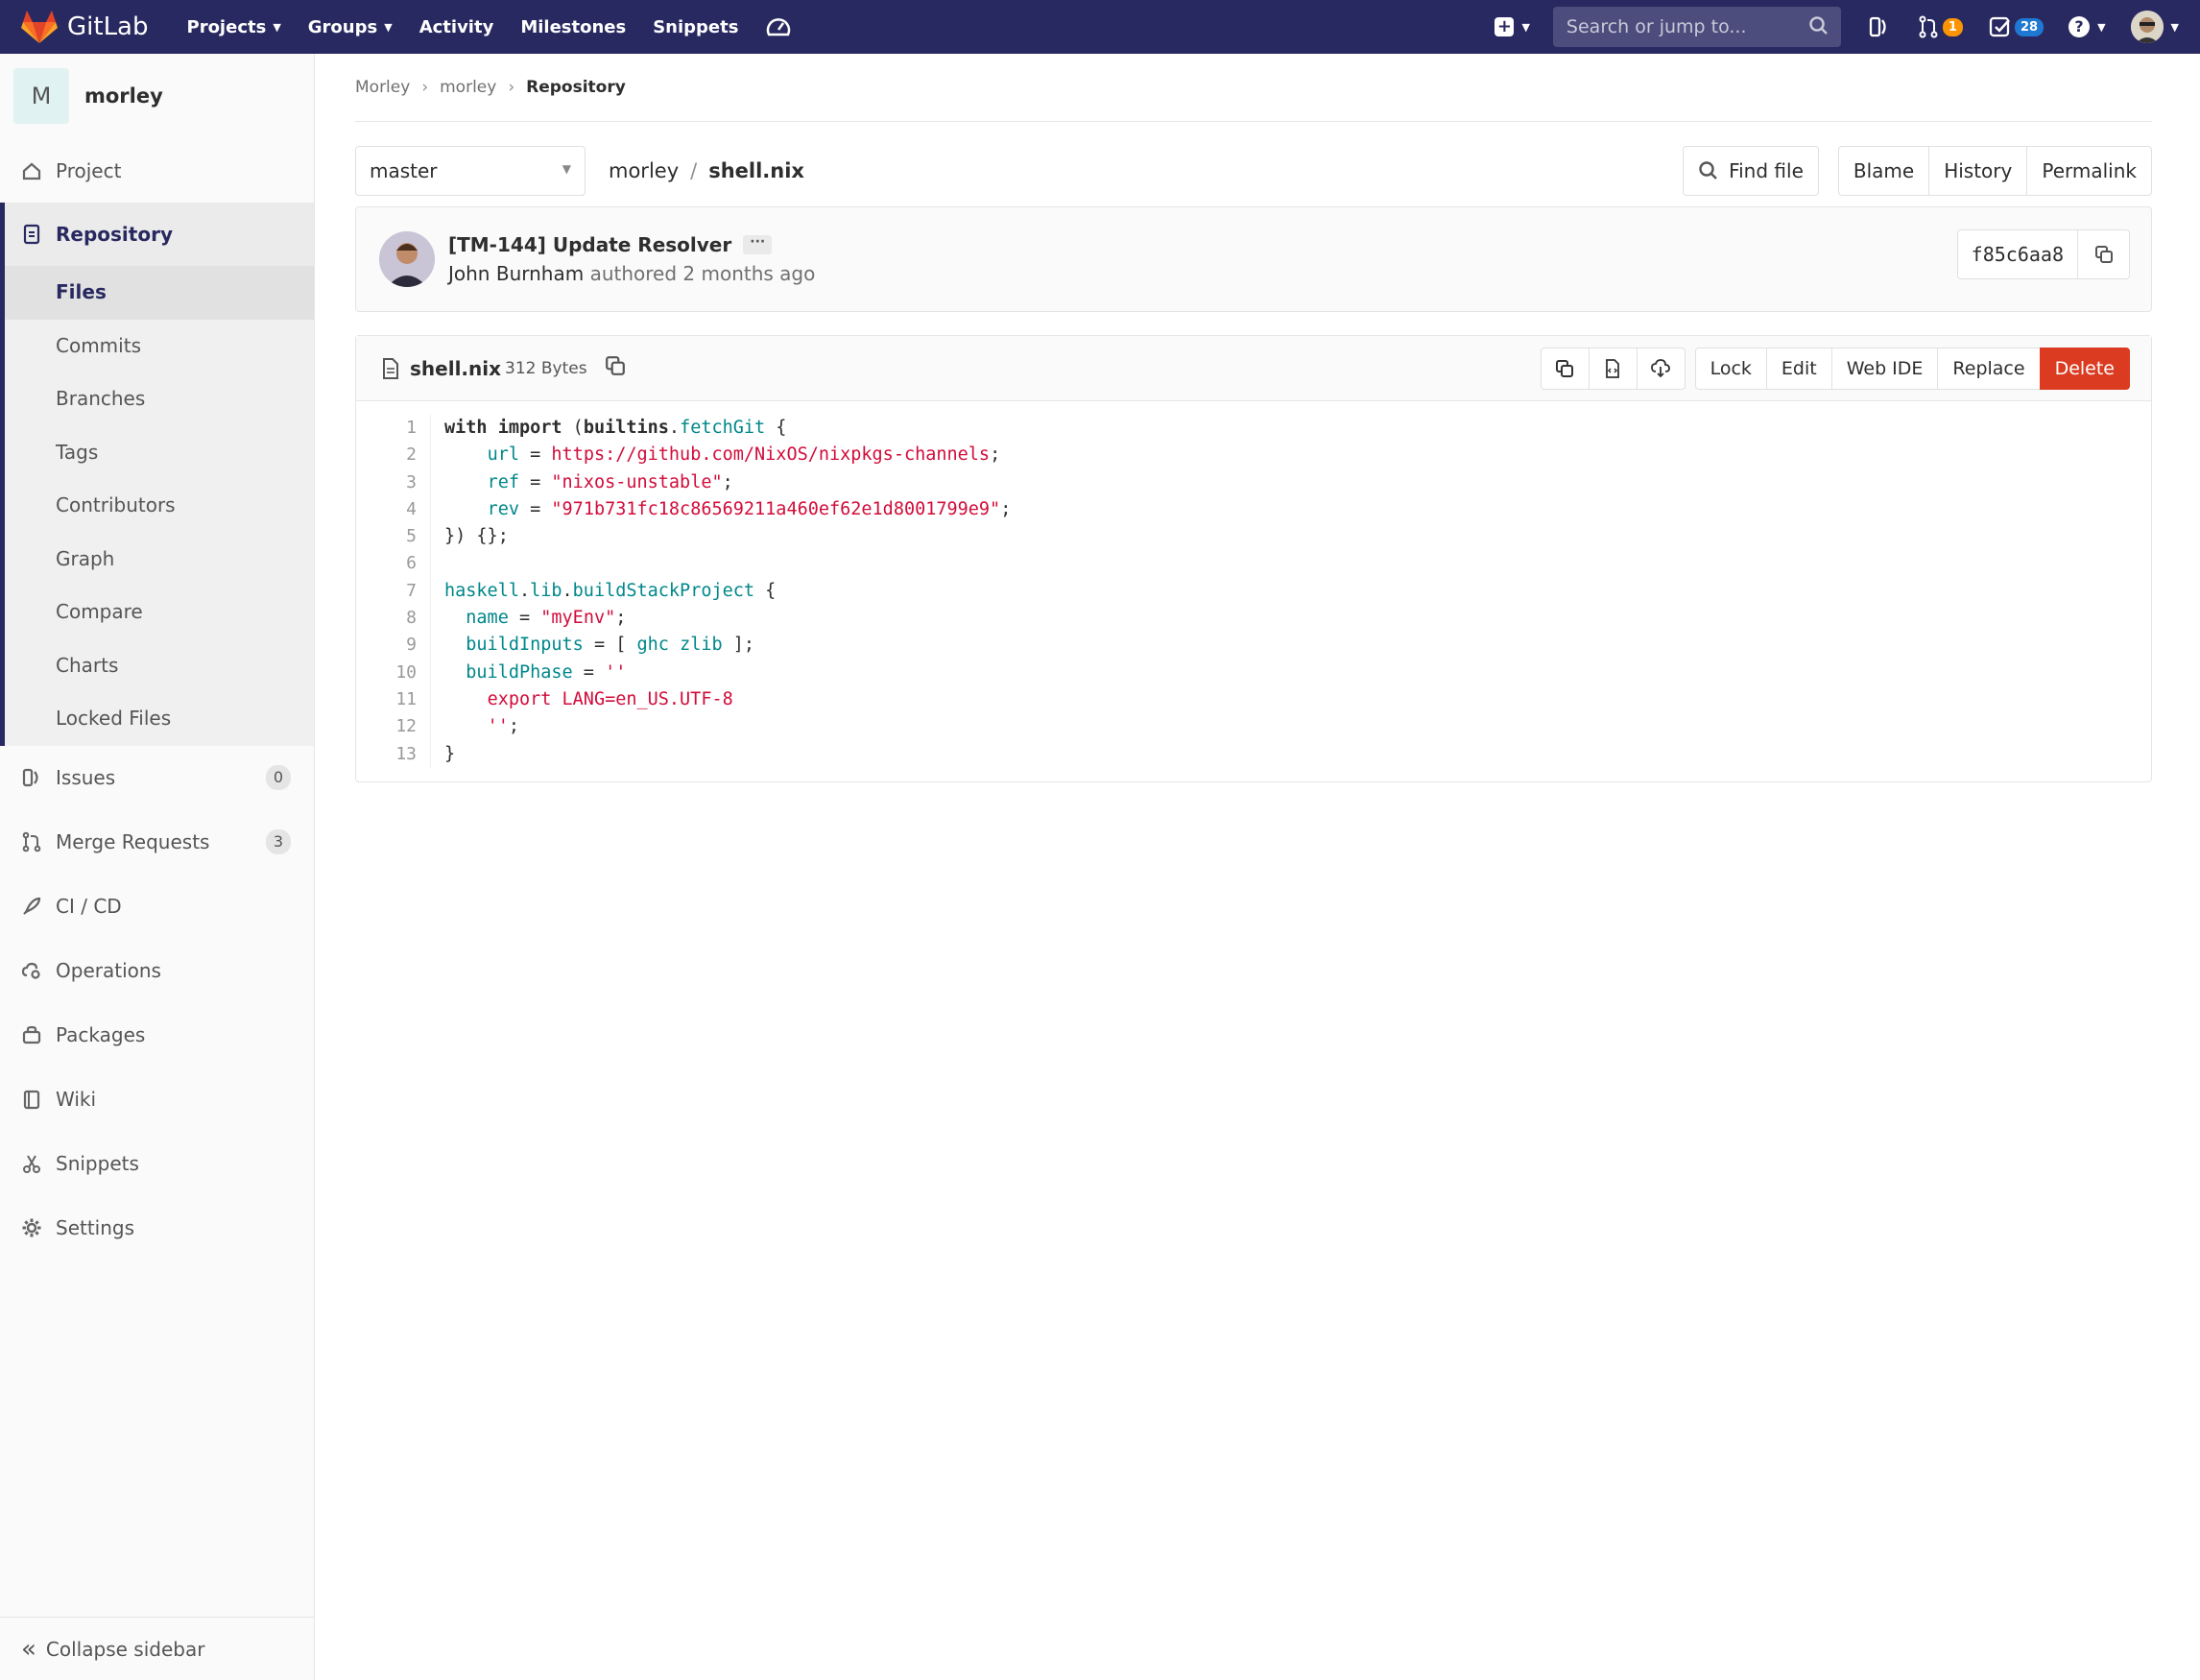 The image size is (2200, 1680). Describe the element at coordinates (159, 560) in the screenshot. I see `sidebar-subitem-graph: Graph` at that location.